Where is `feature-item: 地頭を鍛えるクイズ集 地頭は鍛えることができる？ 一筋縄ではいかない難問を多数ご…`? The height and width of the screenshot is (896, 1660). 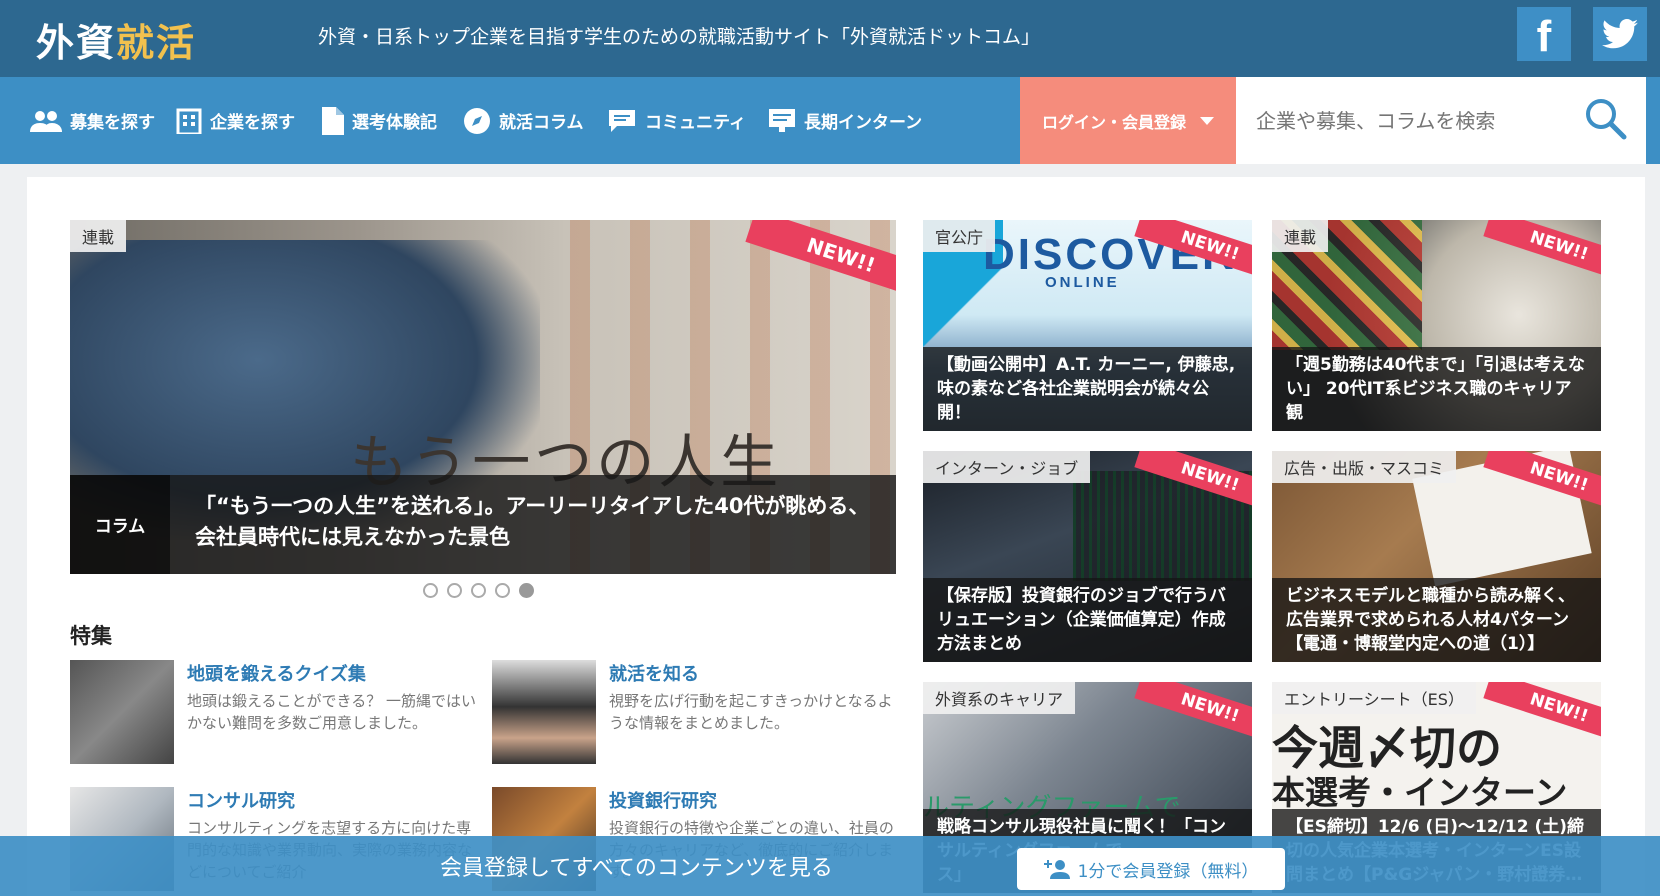
feature-item: 地頭を鍛えるクイズ集 地頭は鍛えることができる？ 一筋縄ではいかない難問を多数ご… is located at coordinates (273, 715).